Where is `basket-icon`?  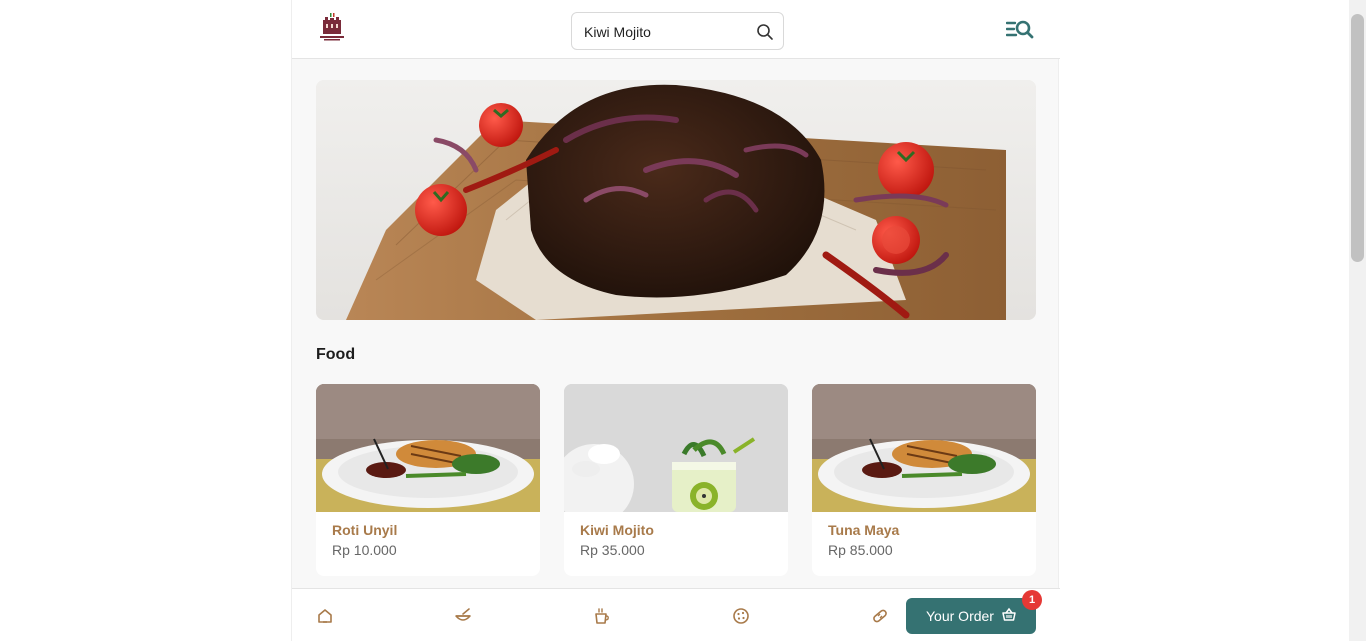
basket-icon is located at coordinates (1009, 615).